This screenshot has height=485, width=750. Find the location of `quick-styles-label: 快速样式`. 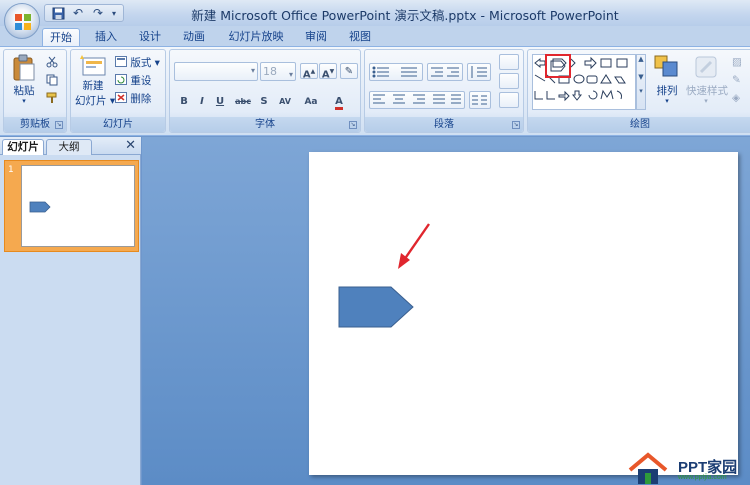

quick-styles-label: 快速样式 is located at coordinates (707, 91).